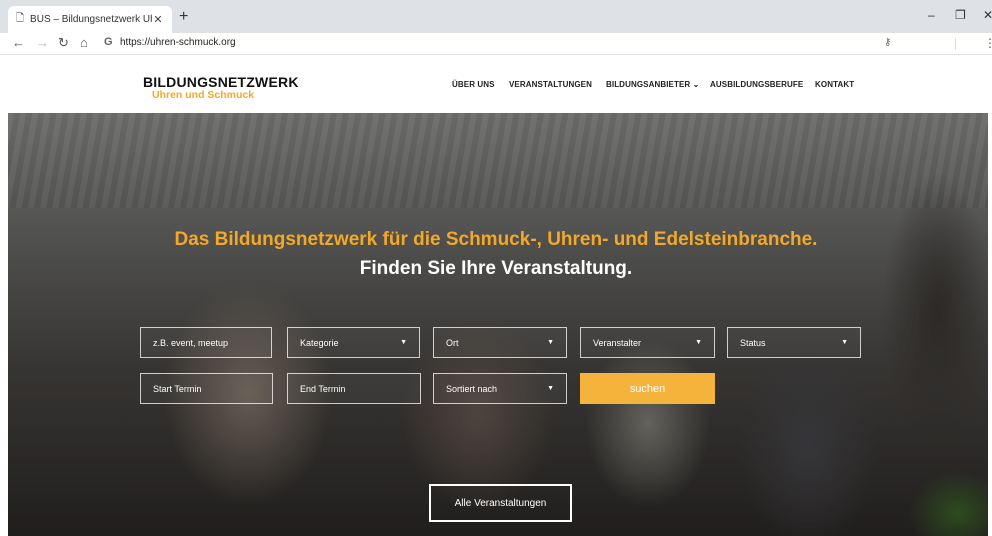  Describe the element at coordinates (496, 268) in the screenshot. I see `hero-subheadline: Finden Sie Ihre Veranstaltung.` at that location.